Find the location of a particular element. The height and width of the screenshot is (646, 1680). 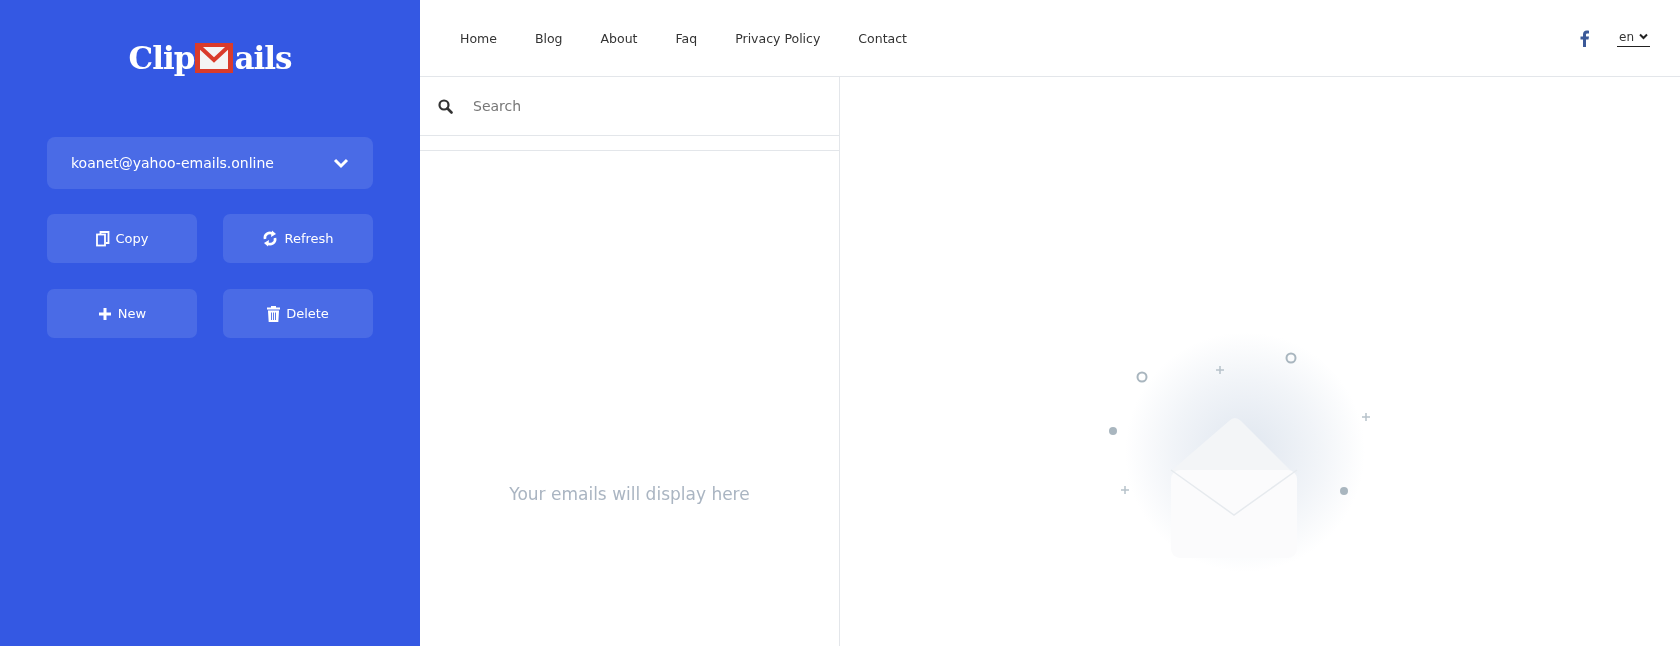

nav-link: About is located at coordinates (619, 38).